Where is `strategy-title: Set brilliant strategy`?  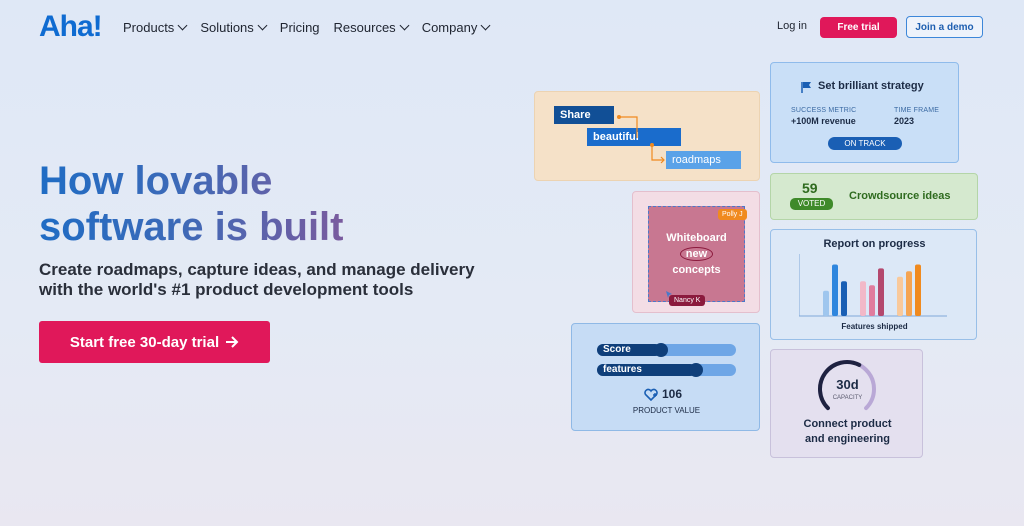 strategy-title: Set brilliant strategy is located at coordinates (871, 86).